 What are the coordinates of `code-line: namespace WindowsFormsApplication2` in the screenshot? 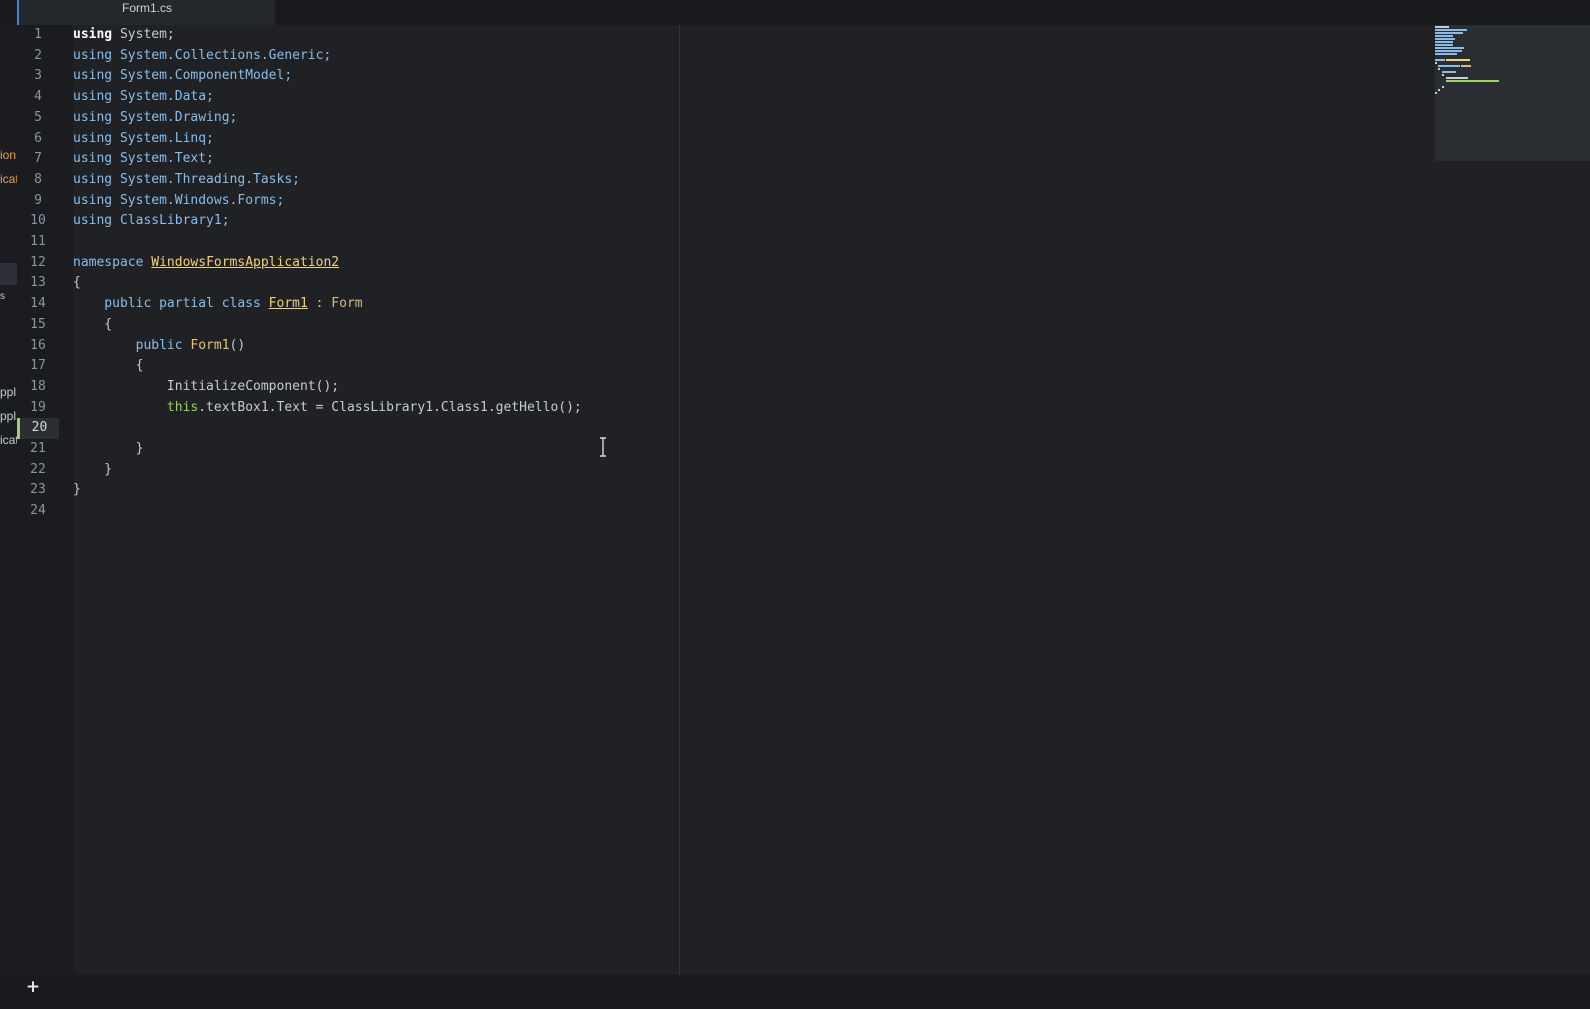 It's located at (206, 263).